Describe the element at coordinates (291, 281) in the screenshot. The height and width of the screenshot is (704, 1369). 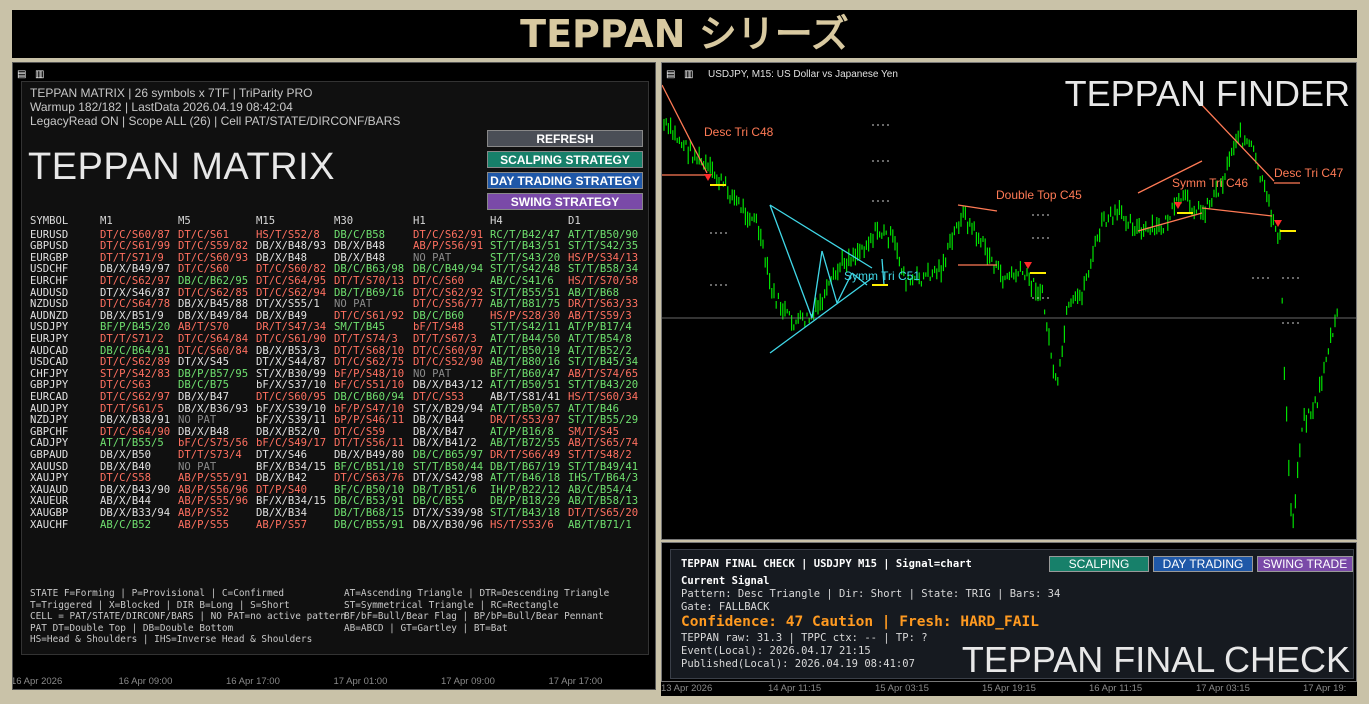
I see `matrix-cell: DT/C/S64/95` at that location.